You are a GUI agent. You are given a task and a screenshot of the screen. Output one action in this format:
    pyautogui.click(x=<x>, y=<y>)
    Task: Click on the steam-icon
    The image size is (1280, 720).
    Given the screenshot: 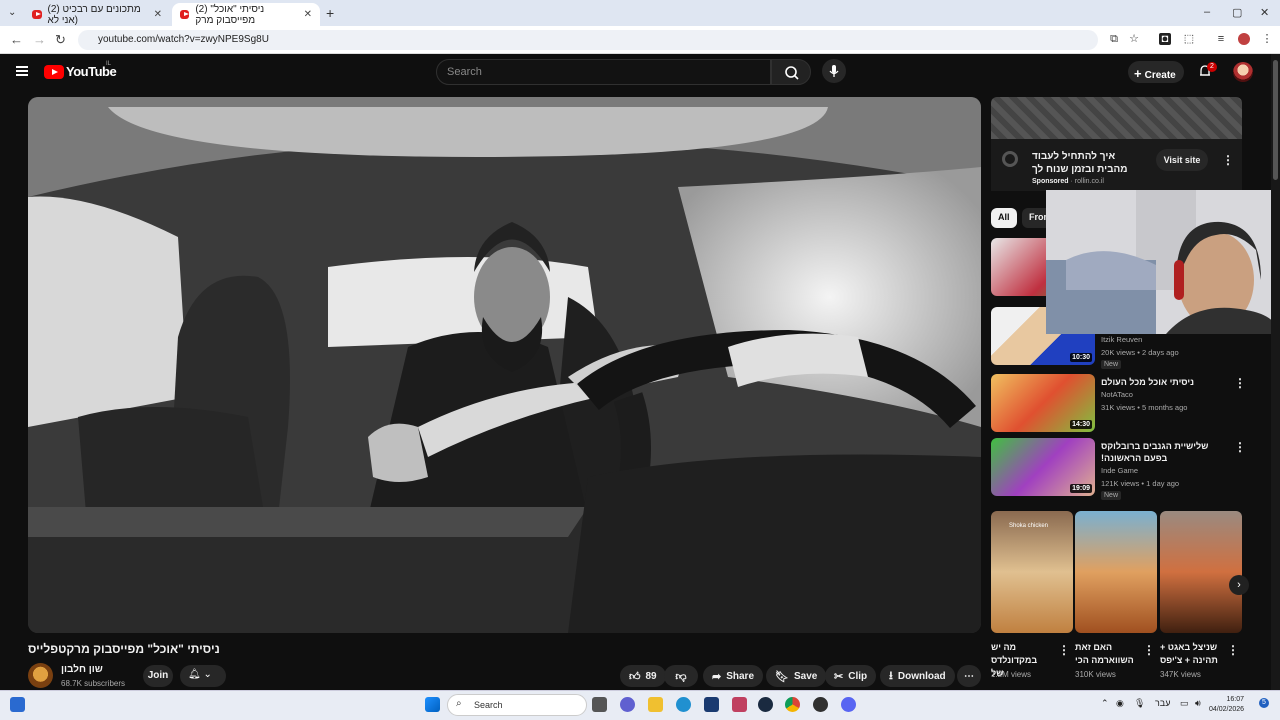 What is the action you would take?
    pyautogui.click(x=765, y=704)
    